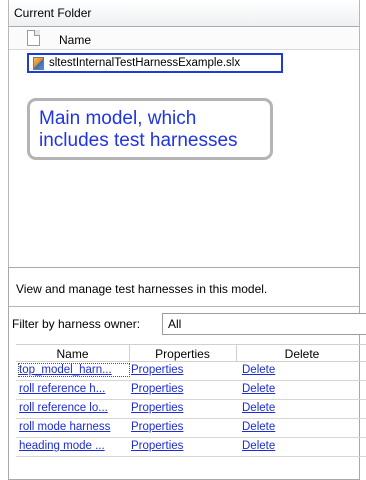  I want to click on table-row: roll reference lo... Properties Delete, so click(191, 409).